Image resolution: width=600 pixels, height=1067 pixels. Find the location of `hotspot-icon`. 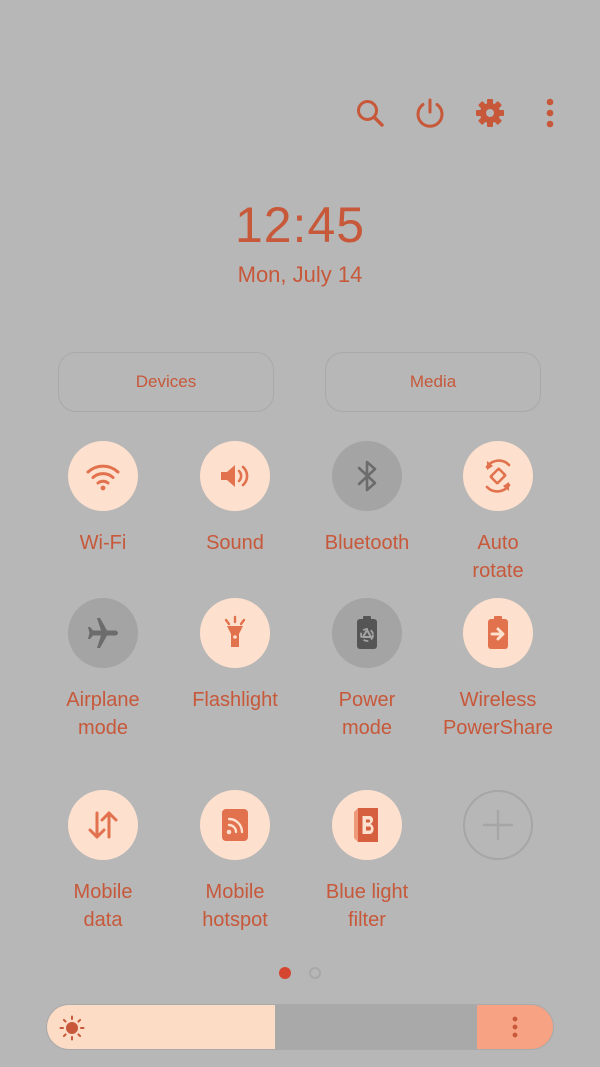

hotspot-icon is located at coordinates (235, 825).